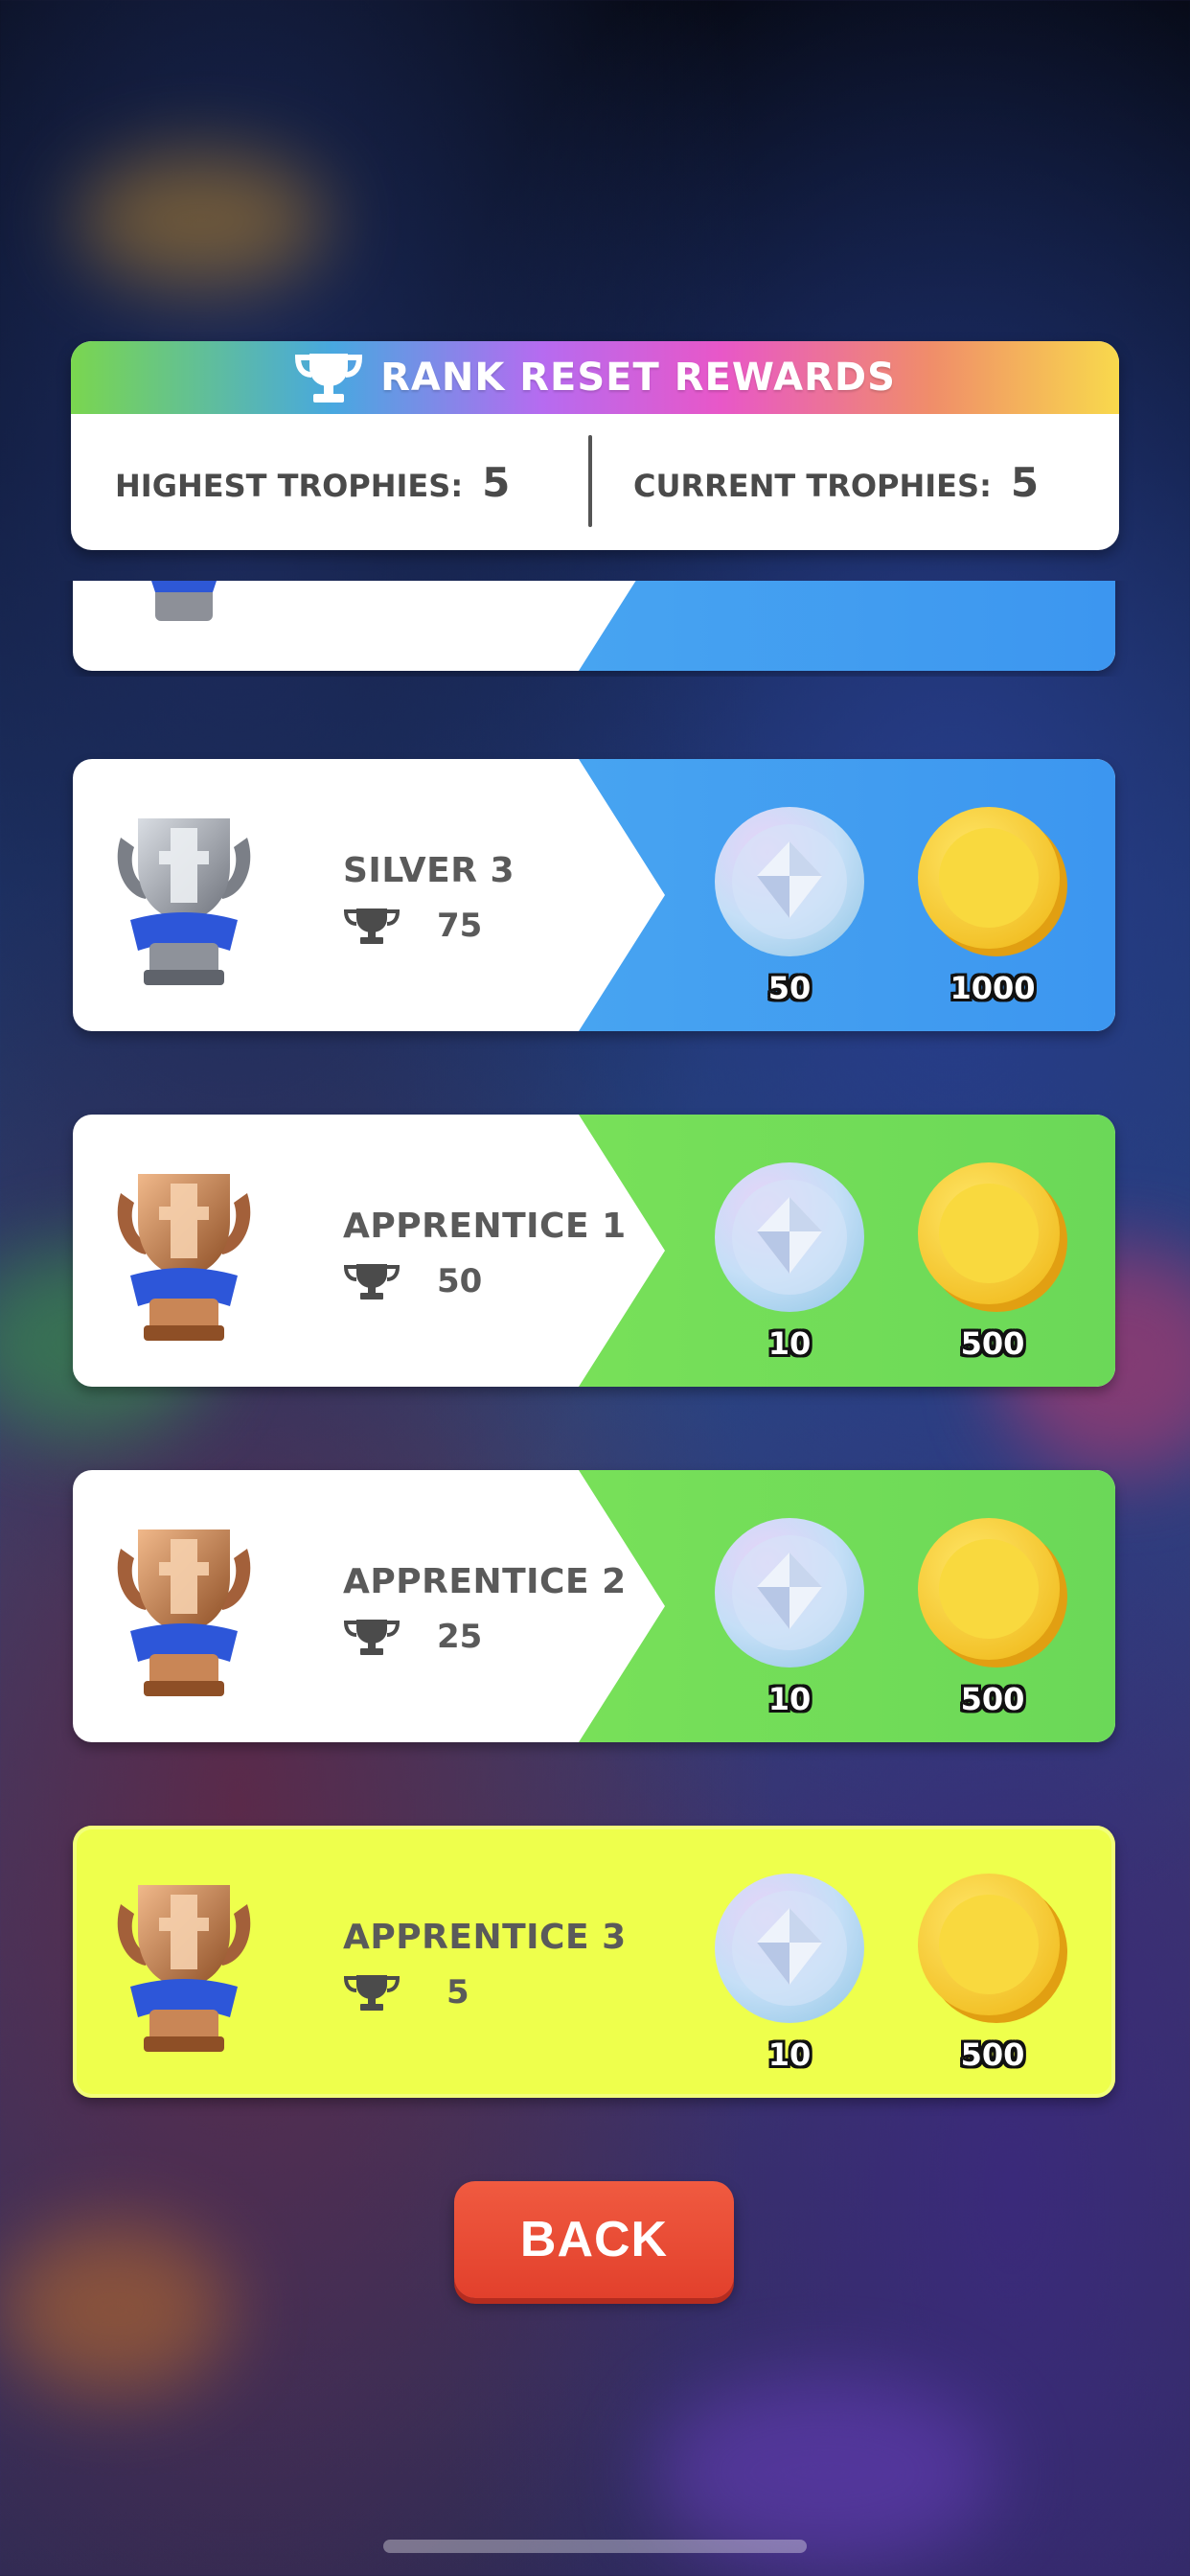 The width and height of the screenshot is (1190, 2576). I want to click on rank-trophies: 25, so click(460, 1637).